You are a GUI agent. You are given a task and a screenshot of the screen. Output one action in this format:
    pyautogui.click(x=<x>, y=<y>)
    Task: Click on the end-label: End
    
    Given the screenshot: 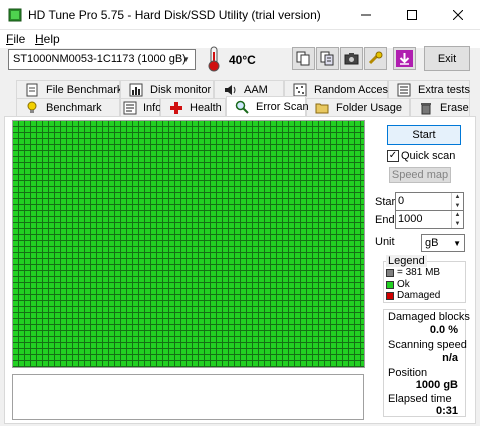 What is the action you would take?
    pyautogui.click(x=385, y=220)
    